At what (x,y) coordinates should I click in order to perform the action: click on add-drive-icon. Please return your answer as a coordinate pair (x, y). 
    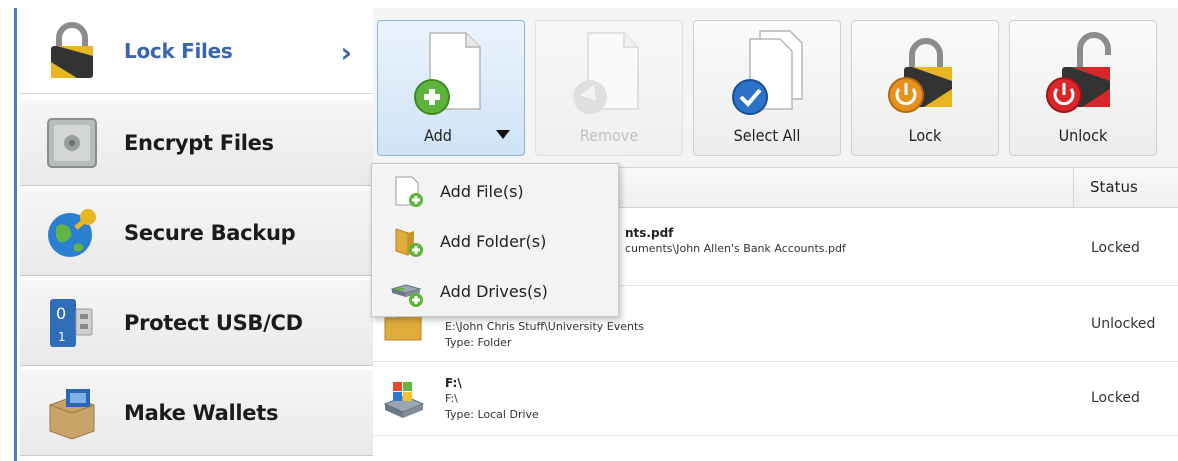
    Looking at the image, I should click on (406, 295).